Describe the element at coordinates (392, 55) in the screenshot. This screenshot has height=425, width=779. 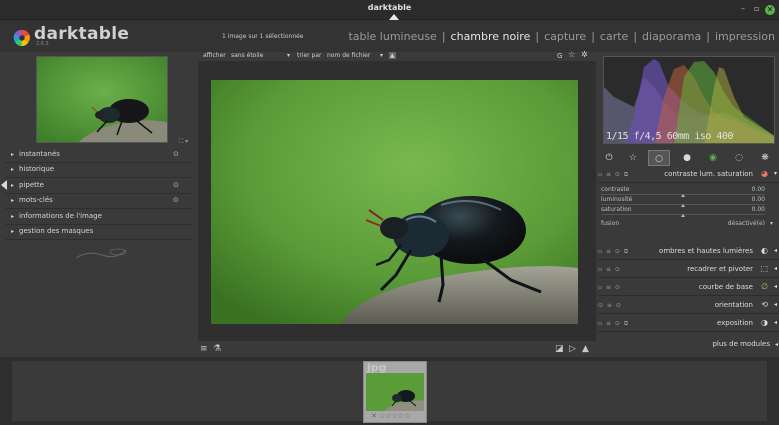
I see `sort-order-icon: ▲` at that location.